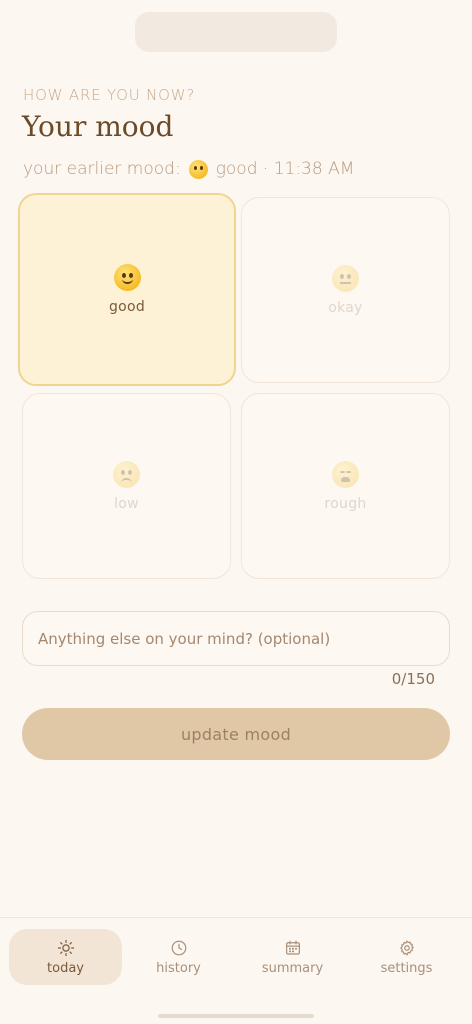  I want to click on update-mood-button: update mood, so click(236, 734).